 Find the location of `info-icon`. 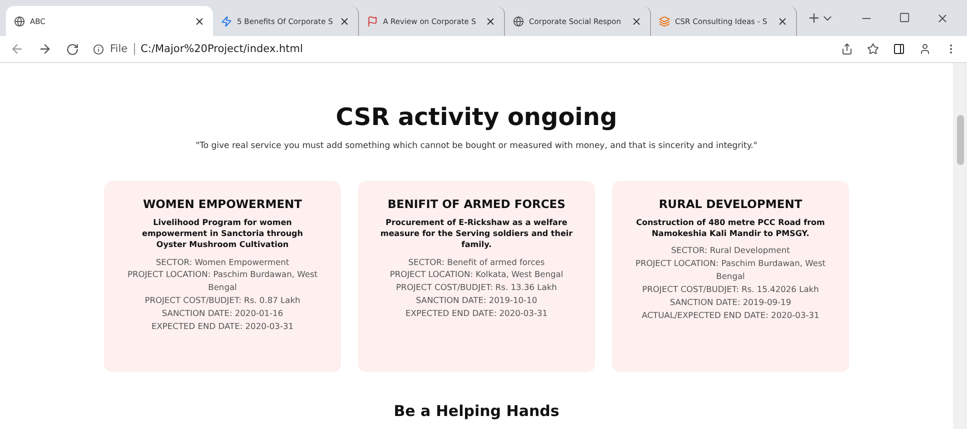

info-icon is located at coordinates (98, 49).